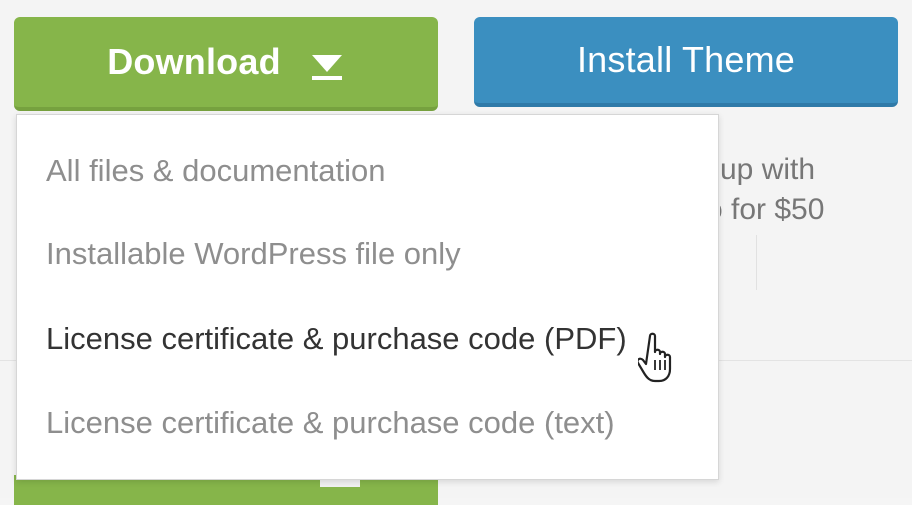 The width and height of the screenshot is (912, 505). What do you see at coordinates (340, 483) in the screenshot?
I see `bottom-button-glyph` at bounding box center [340, 483].